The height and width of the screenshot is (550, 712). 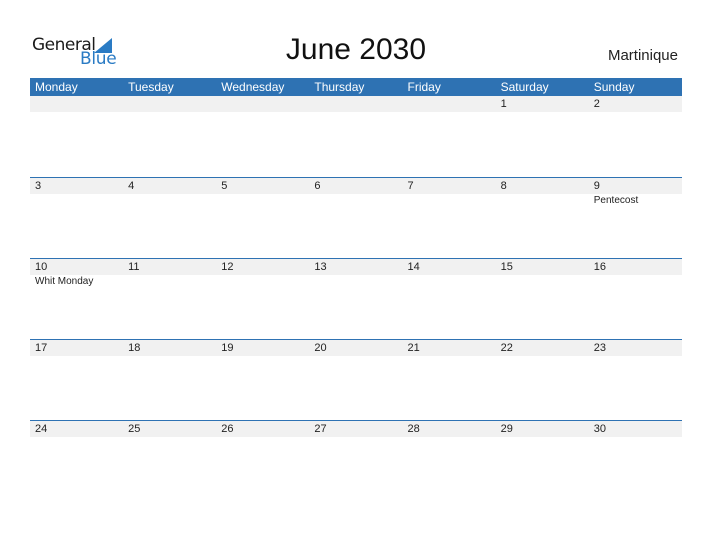 What do you see at coordinates (616, 200) in the screenshot?
I see `holiday-label: Pentecost` at bounding box center [616, 200].